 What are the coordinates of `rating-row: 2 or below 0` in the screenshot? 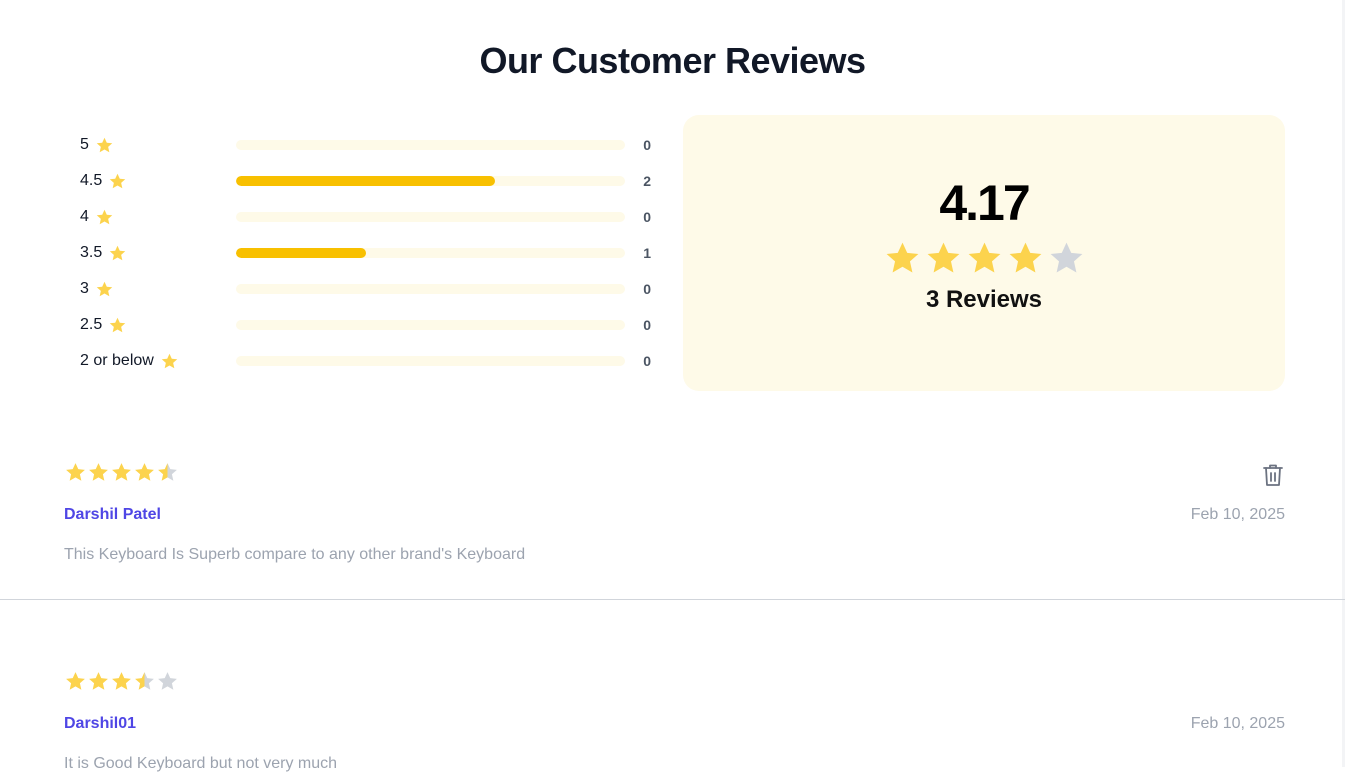 It's located at (370, 361).